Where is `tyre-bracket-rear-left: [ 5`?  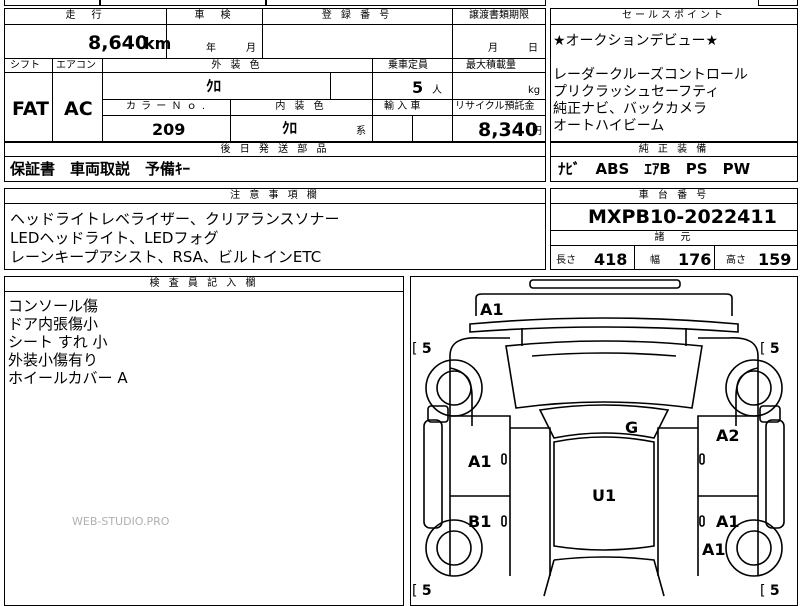
tyre-bracket-rear-left: [ 5 is located at coordinates (422, 591).